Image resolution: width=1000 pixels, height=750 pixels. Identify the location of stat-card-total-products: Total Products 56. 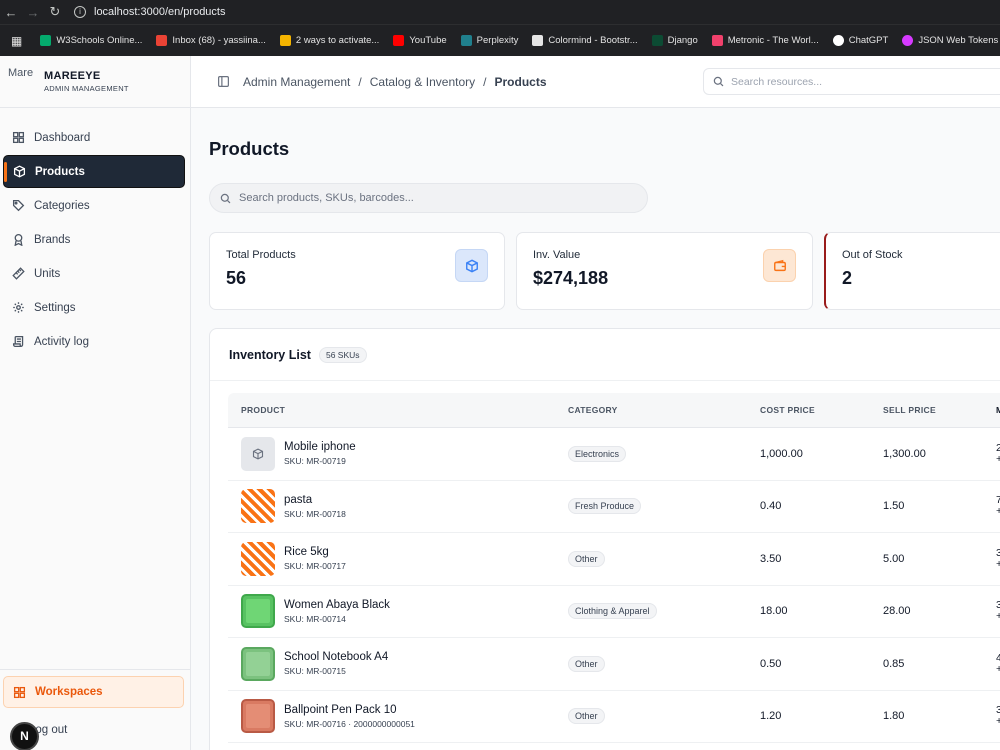
(357, 271).